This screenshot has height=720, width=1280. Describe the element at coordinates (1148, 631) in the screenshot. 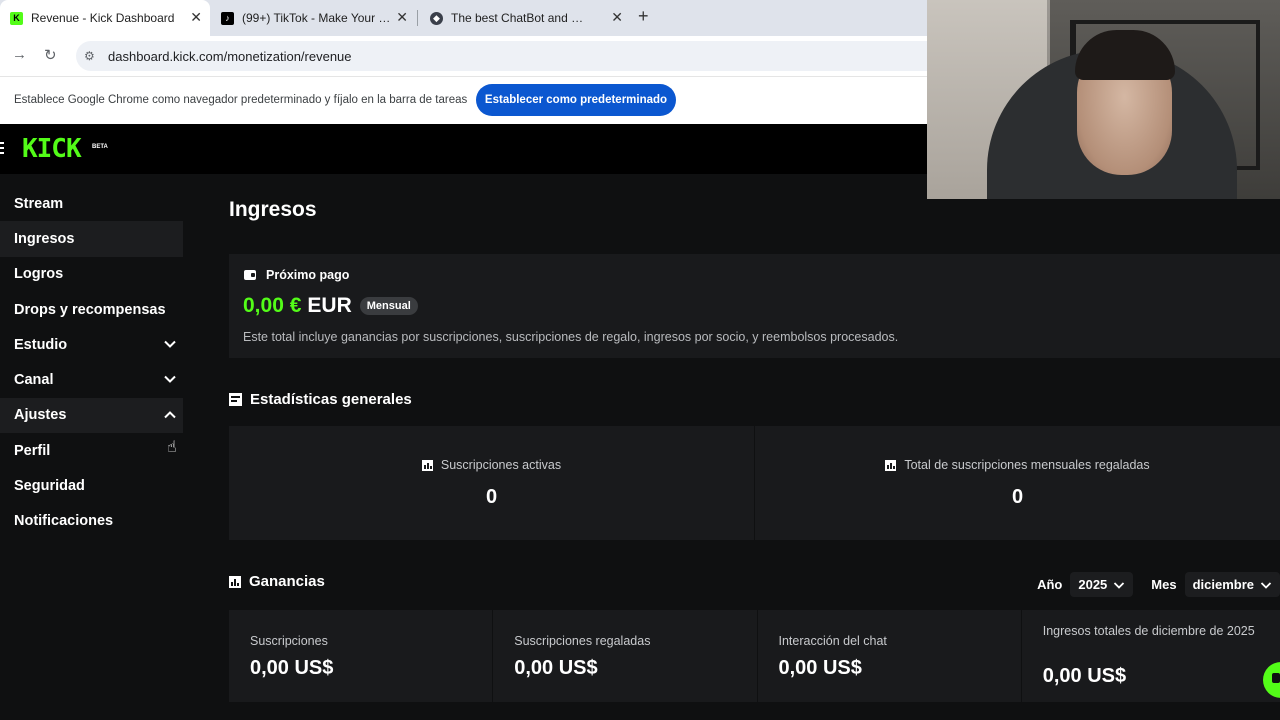

I see `earning-label: Ingresos totales de diciembre de 2025` at that location.